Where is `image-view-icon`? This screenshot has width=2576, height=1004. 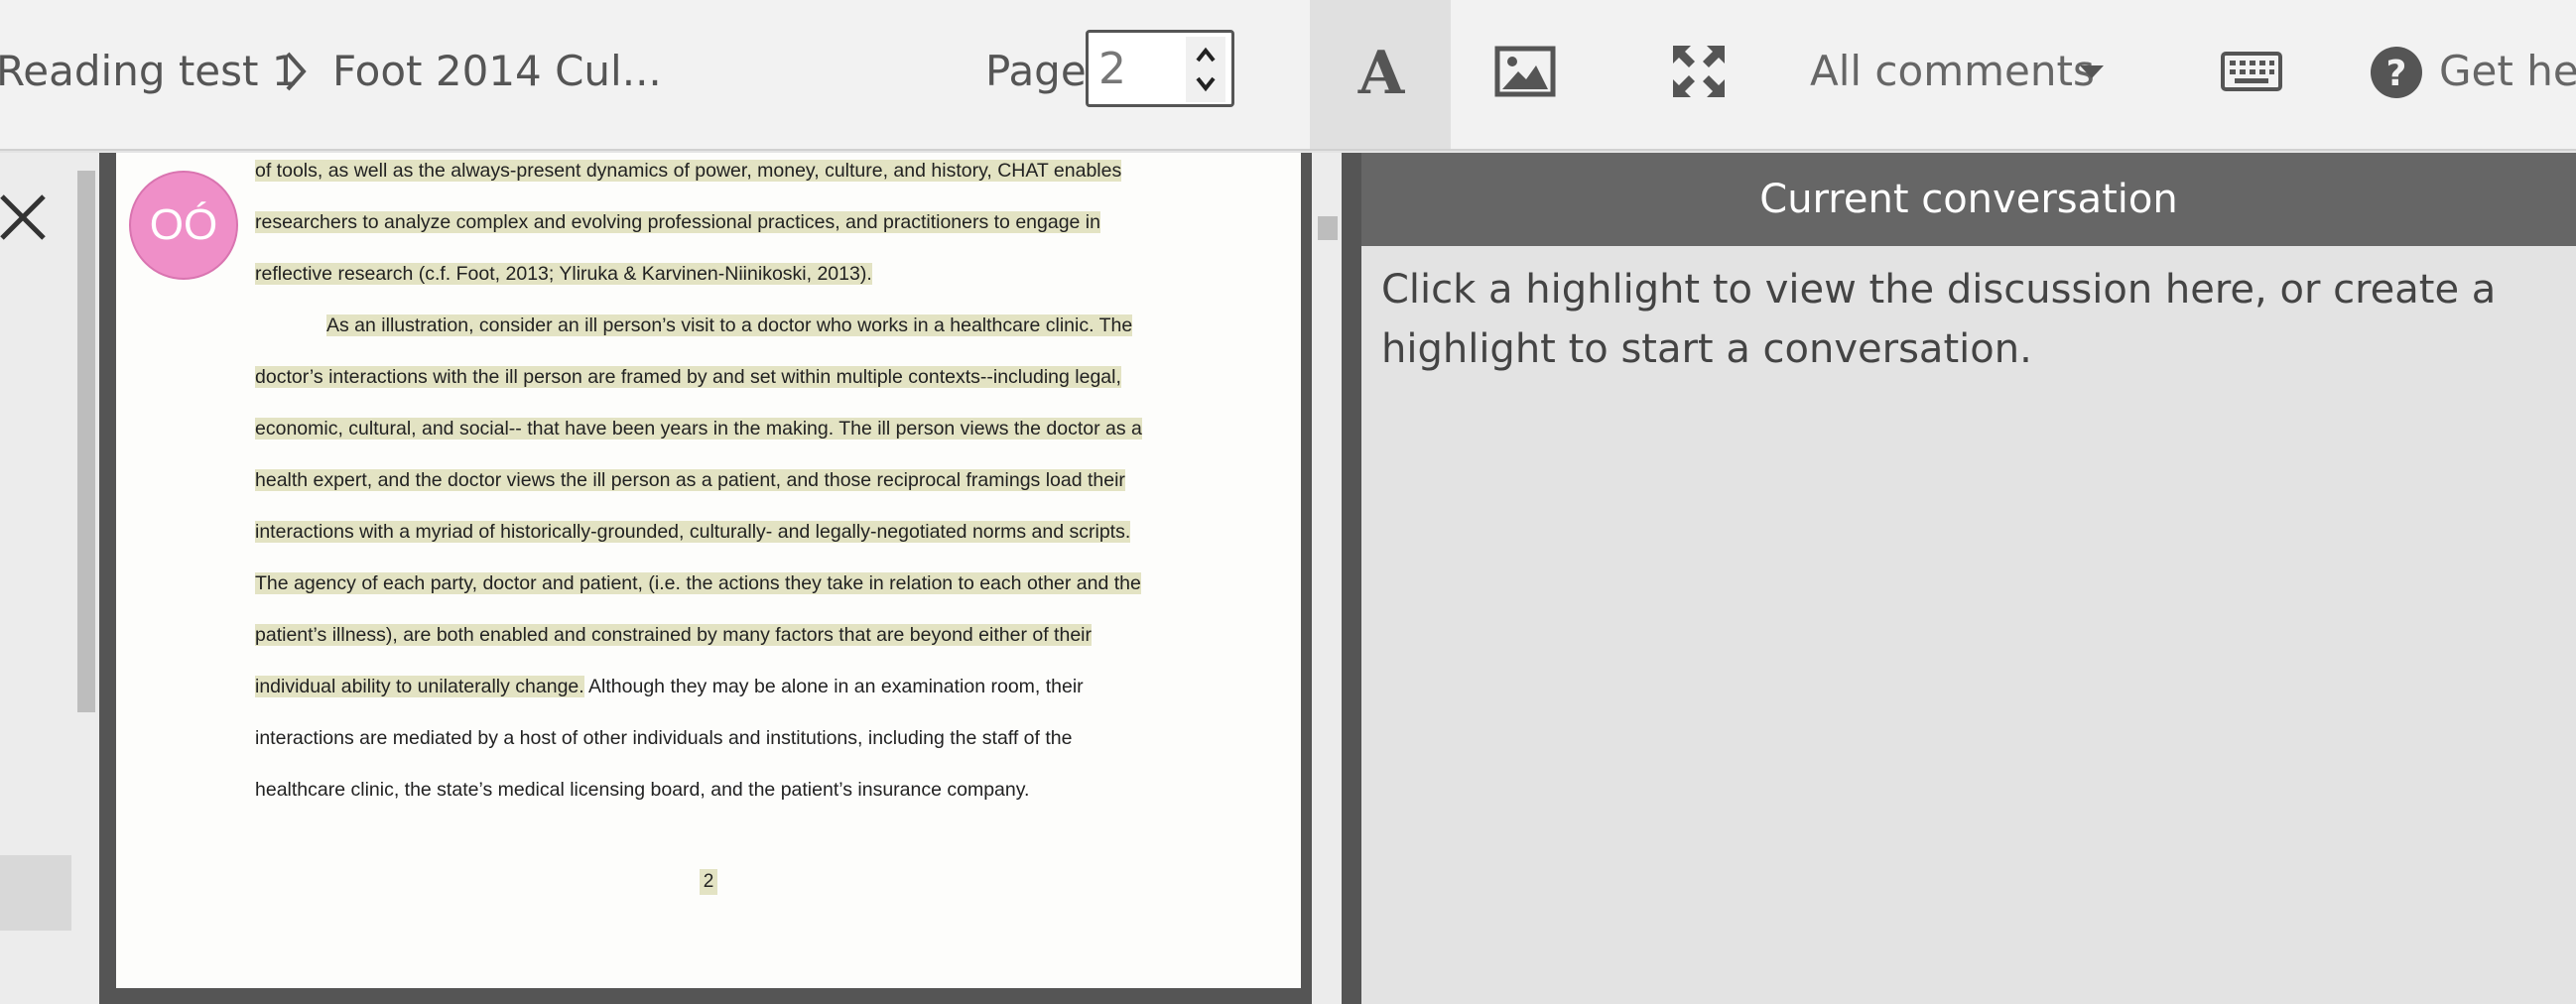 image-view-icon is located at coordinates (1525, 71).